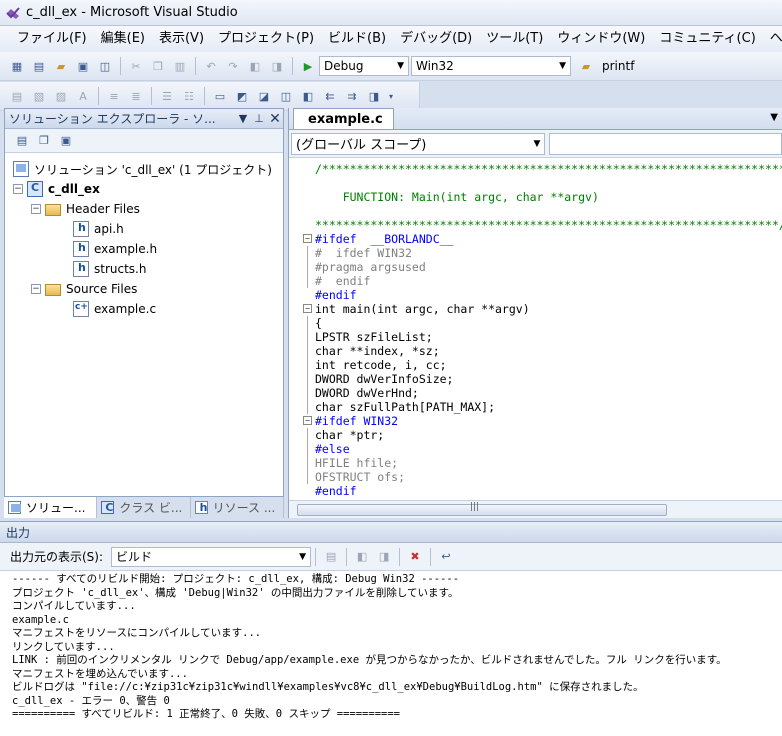  Describe the element at coordinates (61, 66) in the screenshot. I see `open-file-icon: ▰` at that location.